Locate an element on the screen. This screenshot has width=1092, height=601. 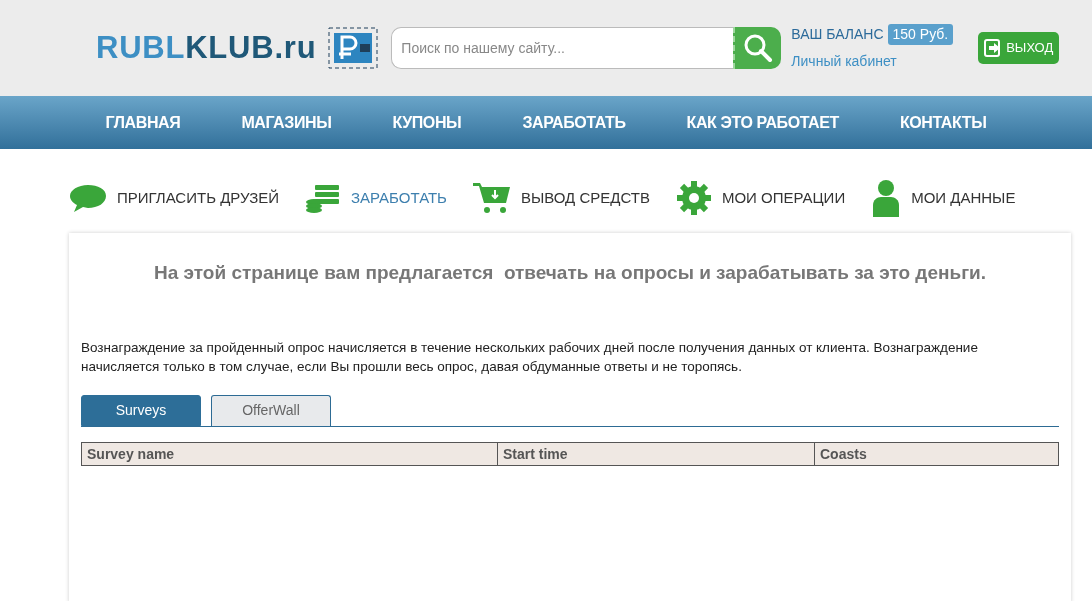
account-menu-item: МОИ ОПЕРАЦИИ is located at coordinates (760, 198).